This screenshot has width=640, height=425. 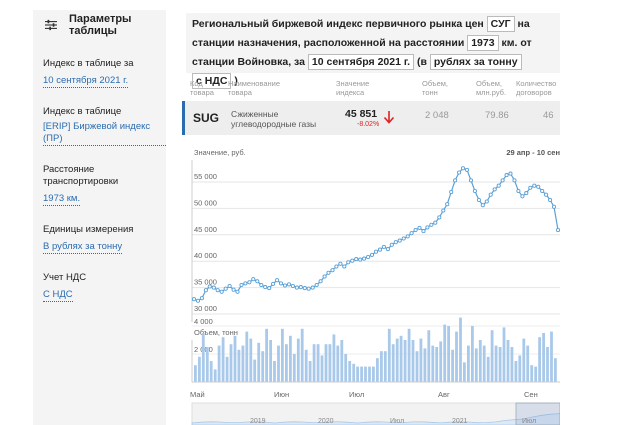 What do you see at coordinates (361, 62) in the screenshot?
I see `date-chip: 10 сентября 2021 г.` at bounding box center [361, 62].